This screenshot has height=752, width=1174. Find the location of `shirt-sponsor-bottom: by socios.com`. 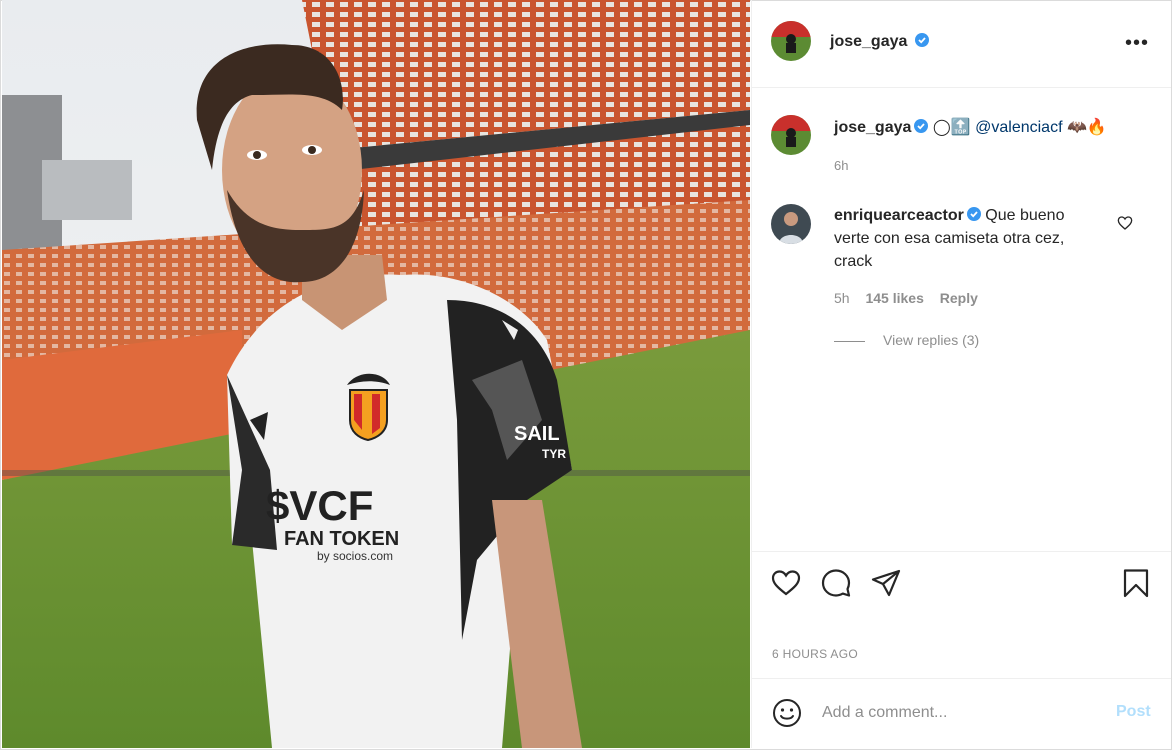

shirt-sponsor-bottom: by socios.com is located at coordinates (355, 556).